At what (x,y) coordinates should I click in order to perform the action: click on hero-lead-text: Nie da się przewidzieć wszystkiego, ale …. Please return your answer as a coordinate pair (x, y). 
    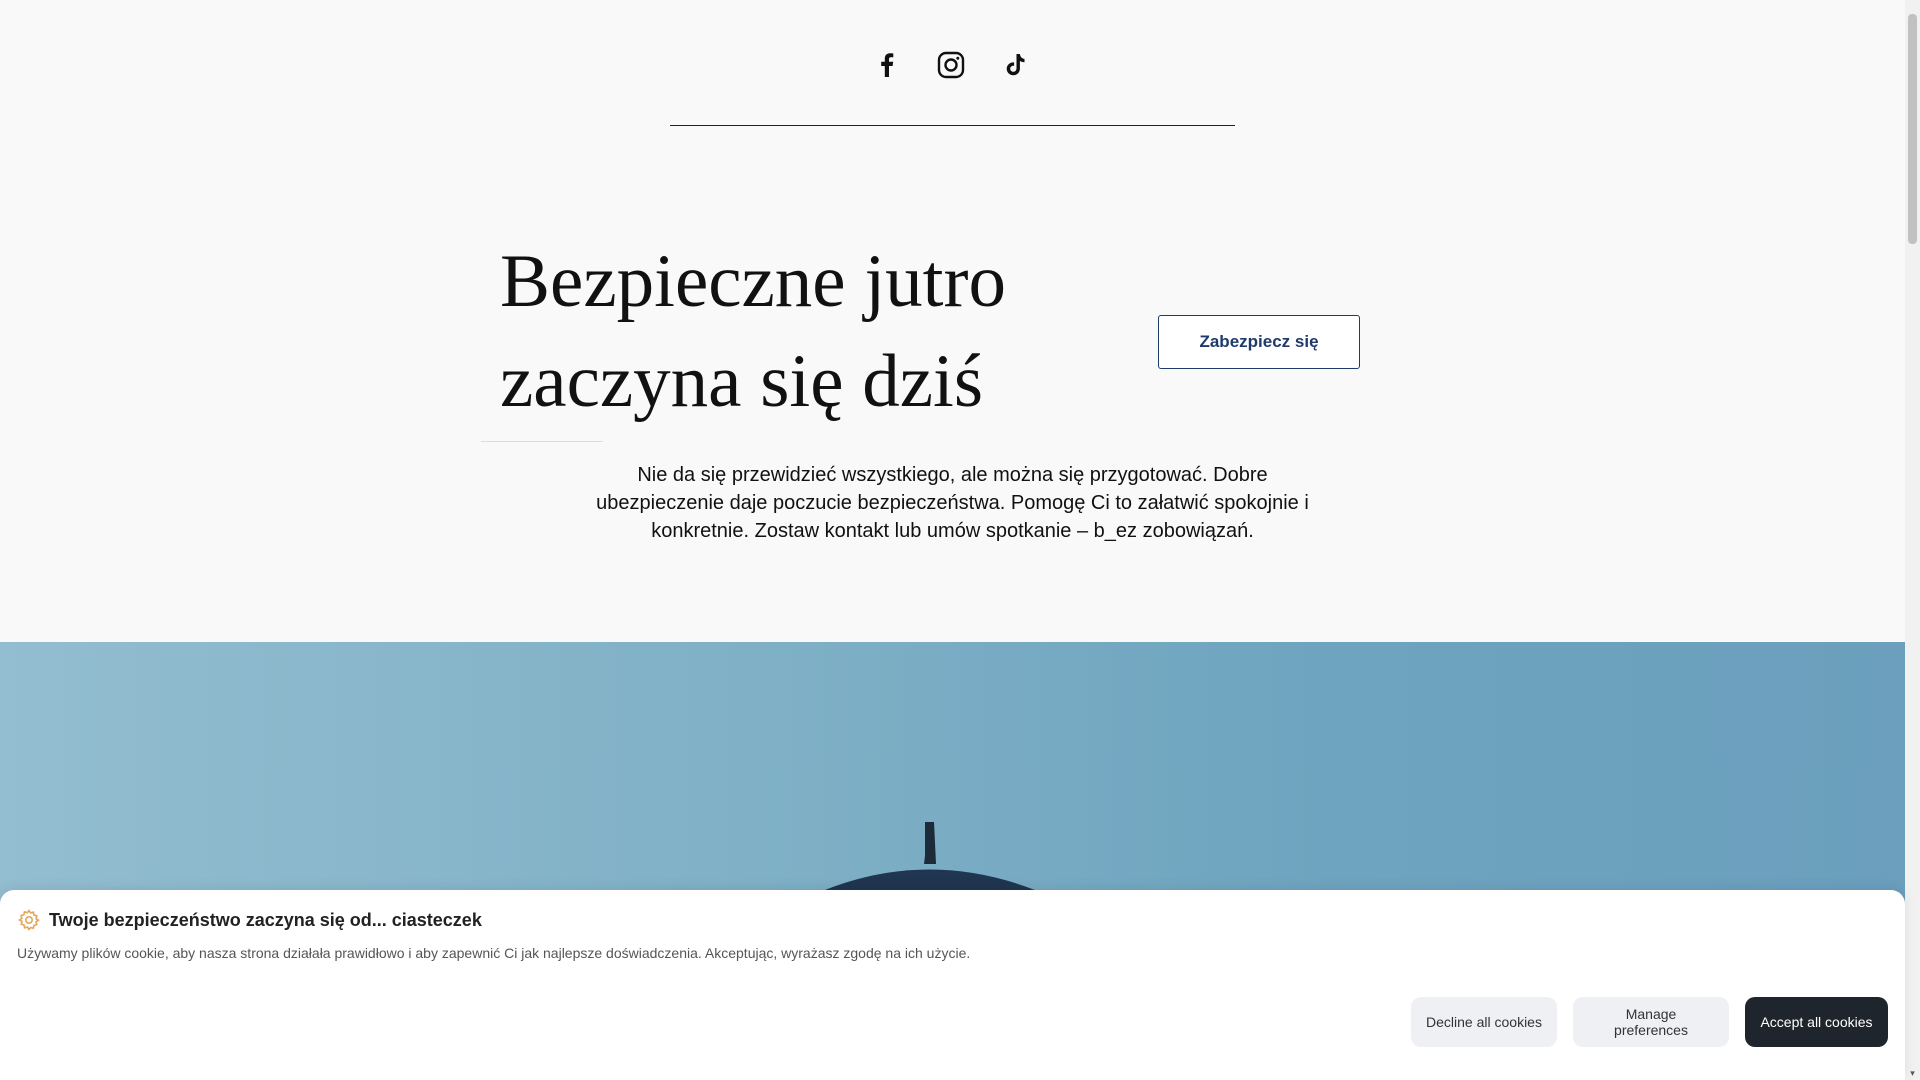
    Looking at the image, I should click on (952, 503).